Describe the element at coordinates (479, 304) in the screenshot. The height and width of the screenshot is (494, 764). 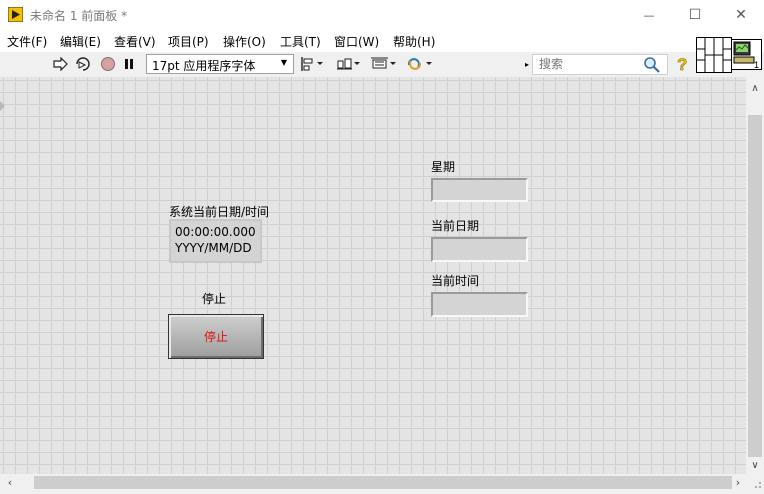
I see `current-time-indicator` at that location.